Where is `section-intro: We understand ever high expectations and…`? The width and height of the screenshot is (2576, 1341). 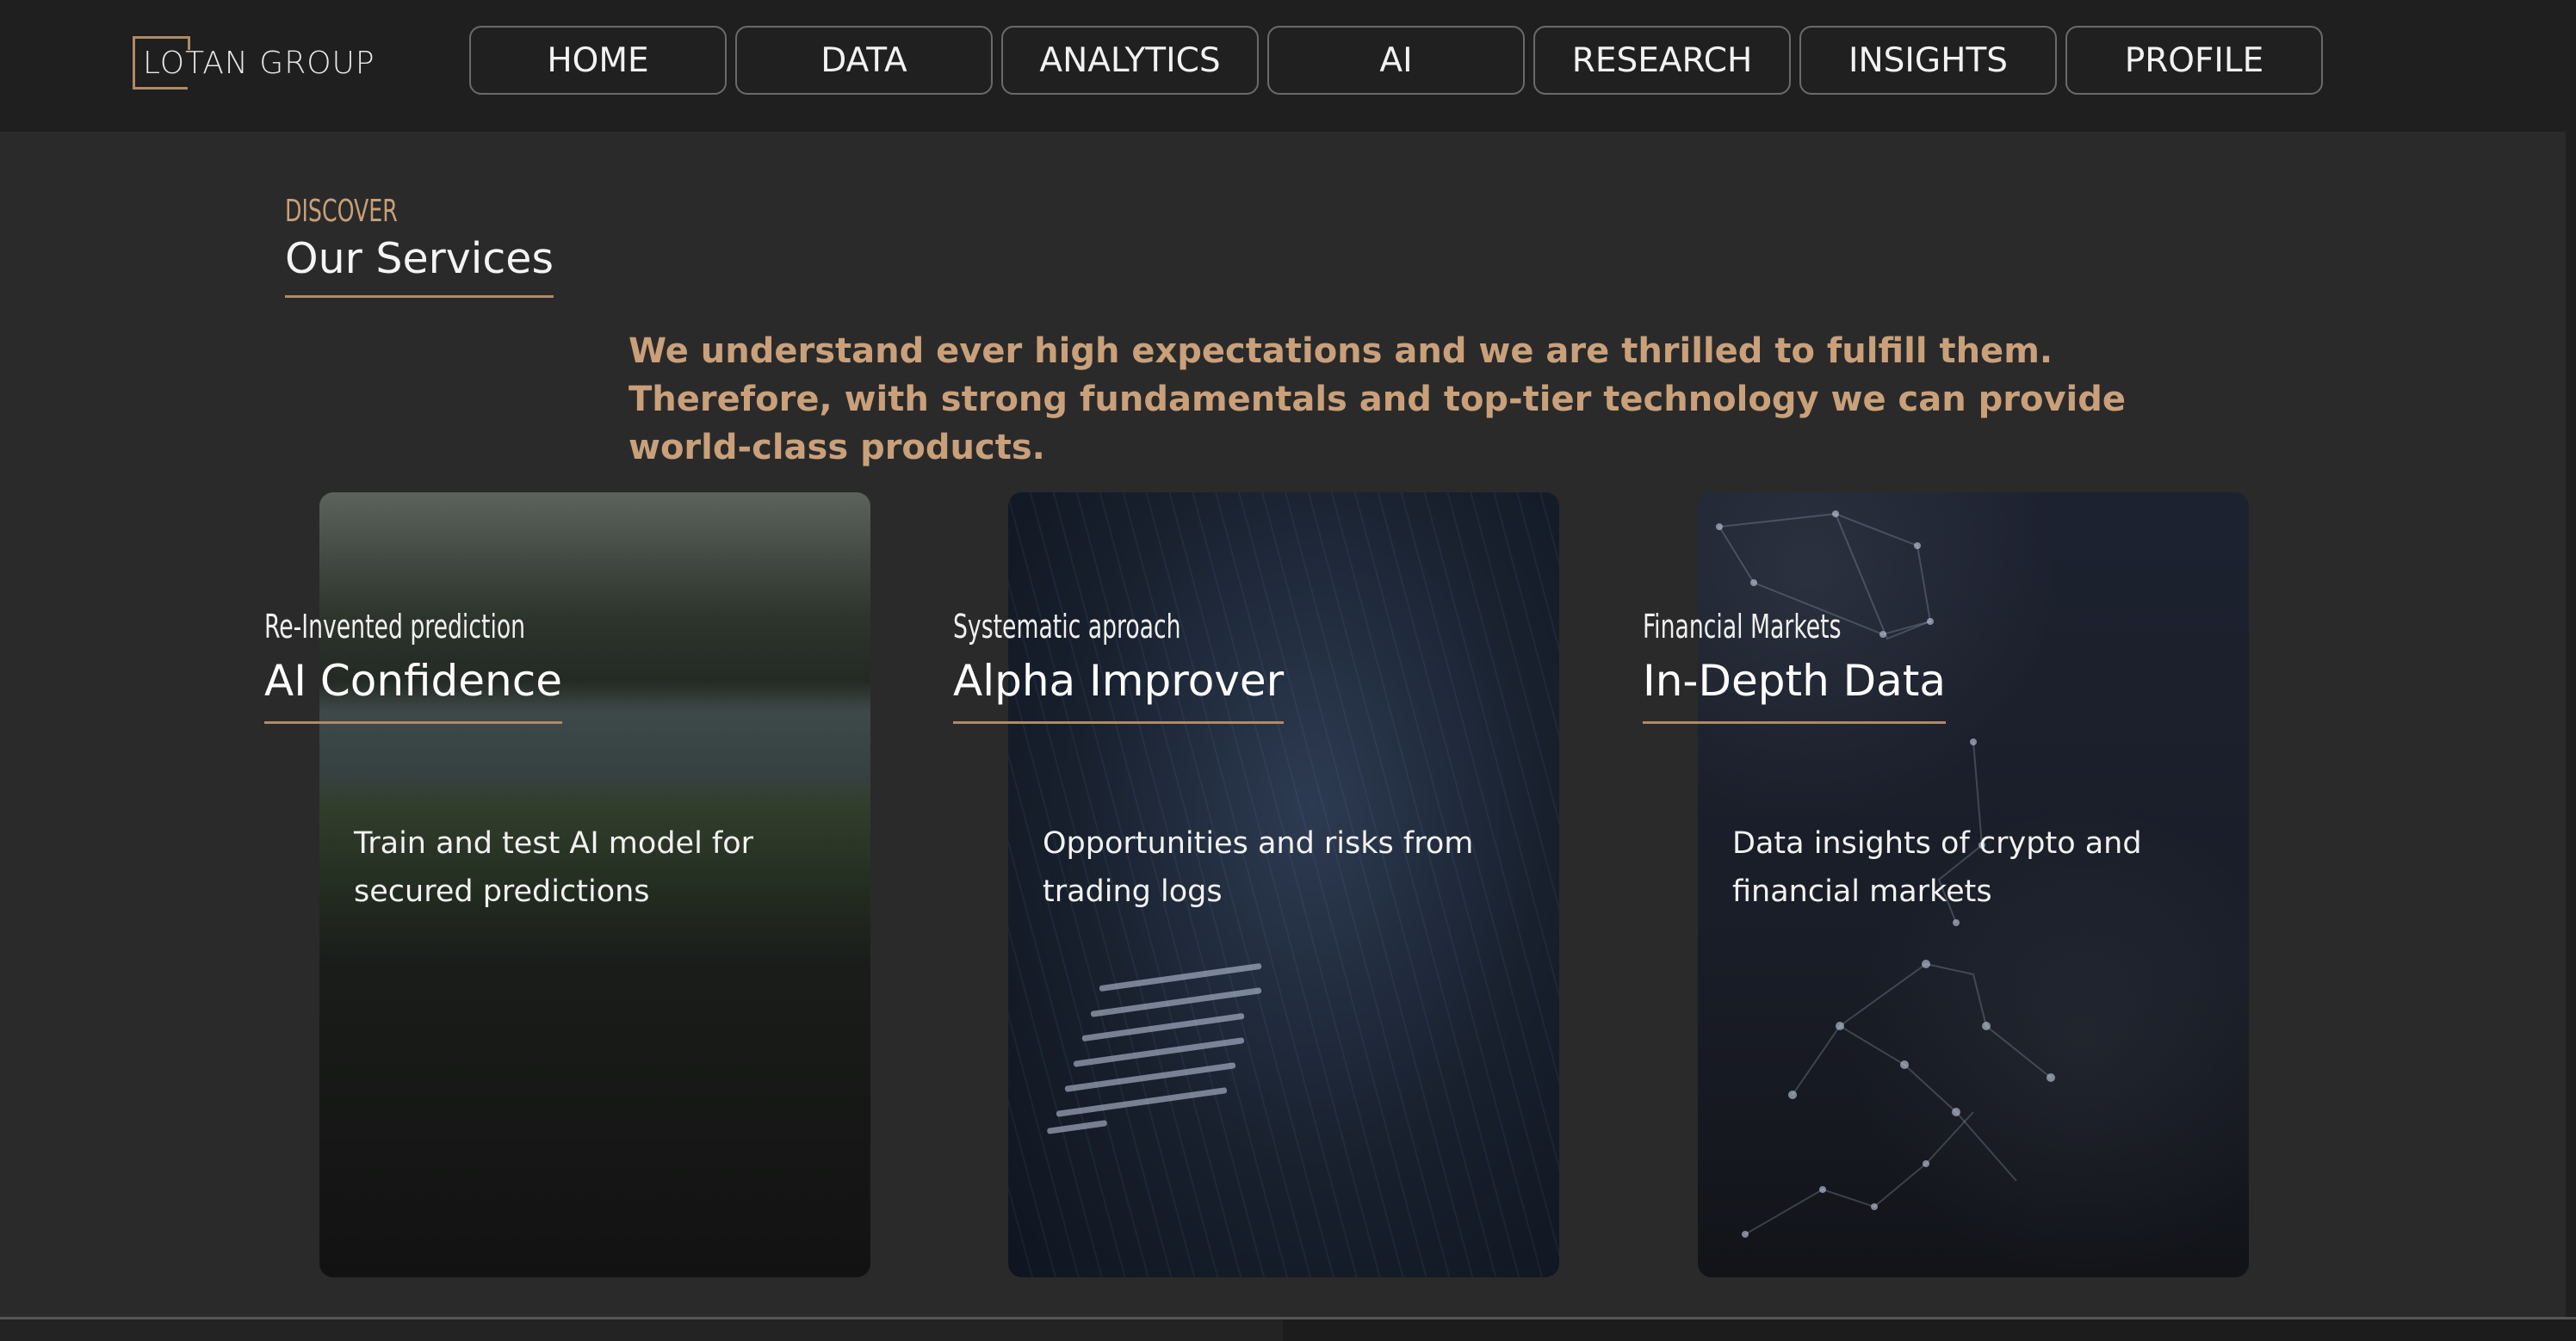 section-intro: We understand ever high expectations and… is located at coordinates (1378, 399).